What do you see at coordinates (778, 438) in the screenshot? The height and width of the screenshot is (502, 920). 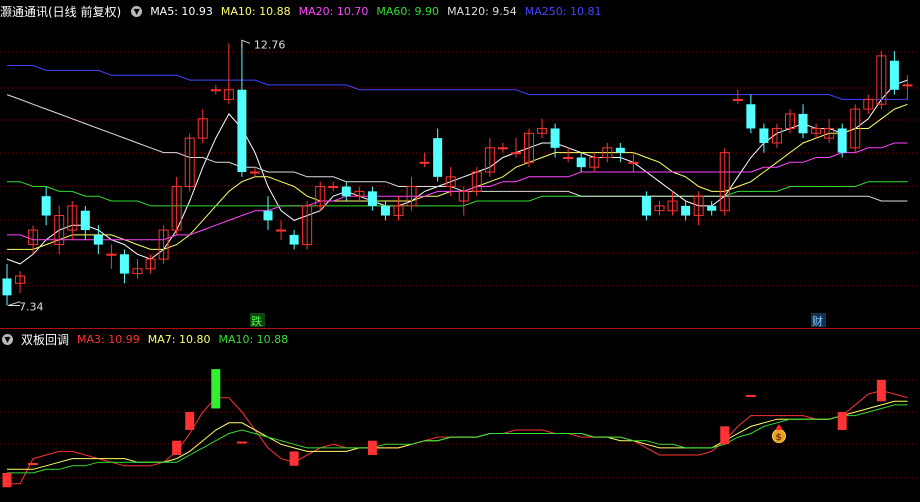 I see `money-bag-icon-symbol: $` at bounding box center [778, 438].